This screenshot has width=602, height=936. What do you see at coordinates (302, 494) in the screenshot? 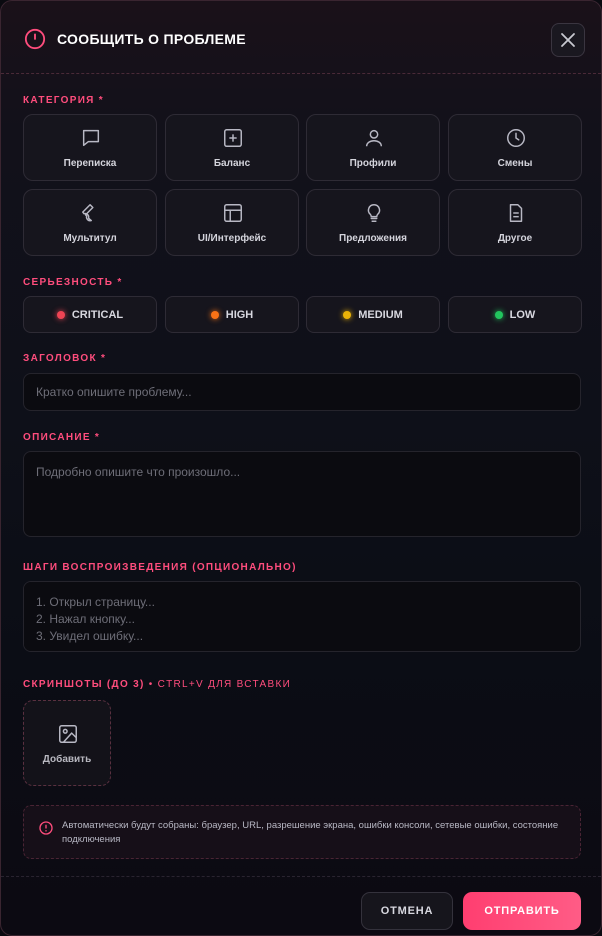
I see `description-textarea` at bounding box center [302, 494].